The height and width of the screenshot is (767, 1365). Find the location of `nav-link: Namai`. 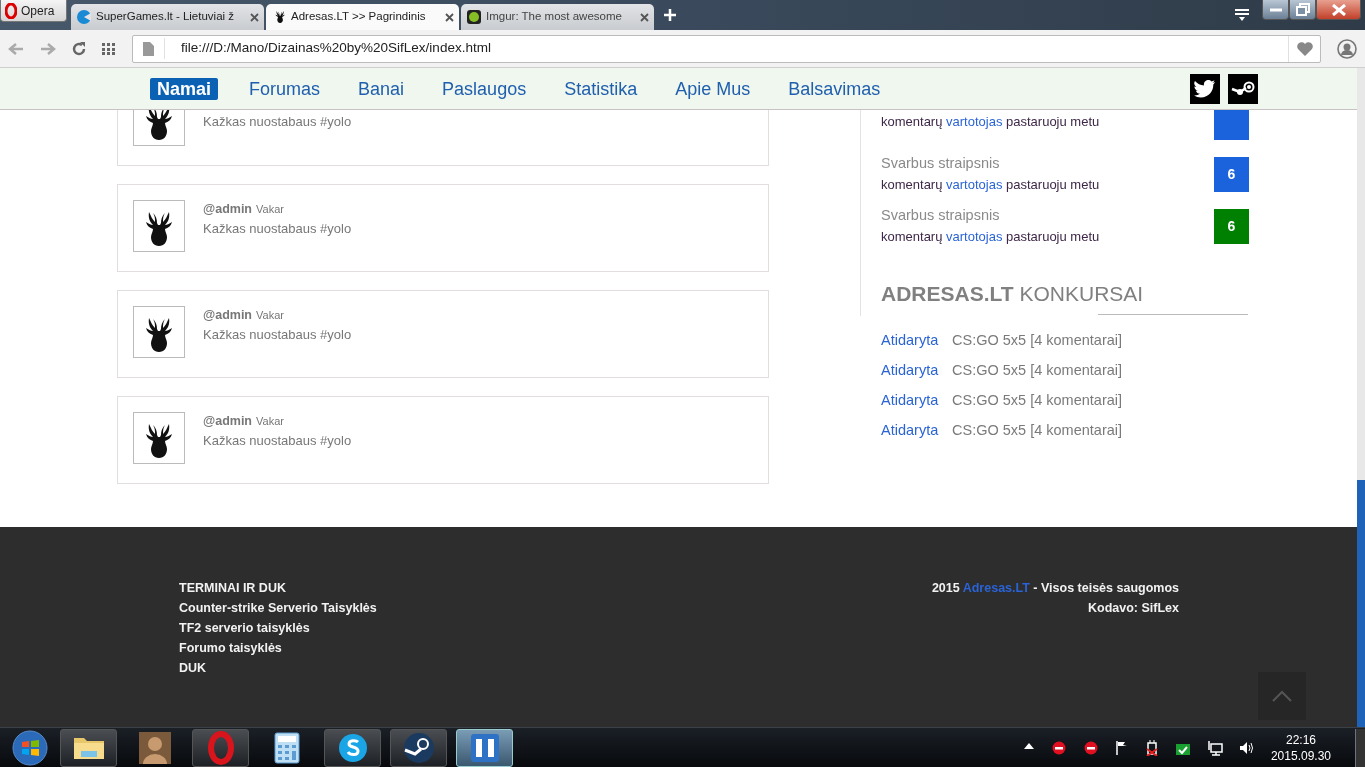

nav-link: Namai is located at coordinates (184, 88).